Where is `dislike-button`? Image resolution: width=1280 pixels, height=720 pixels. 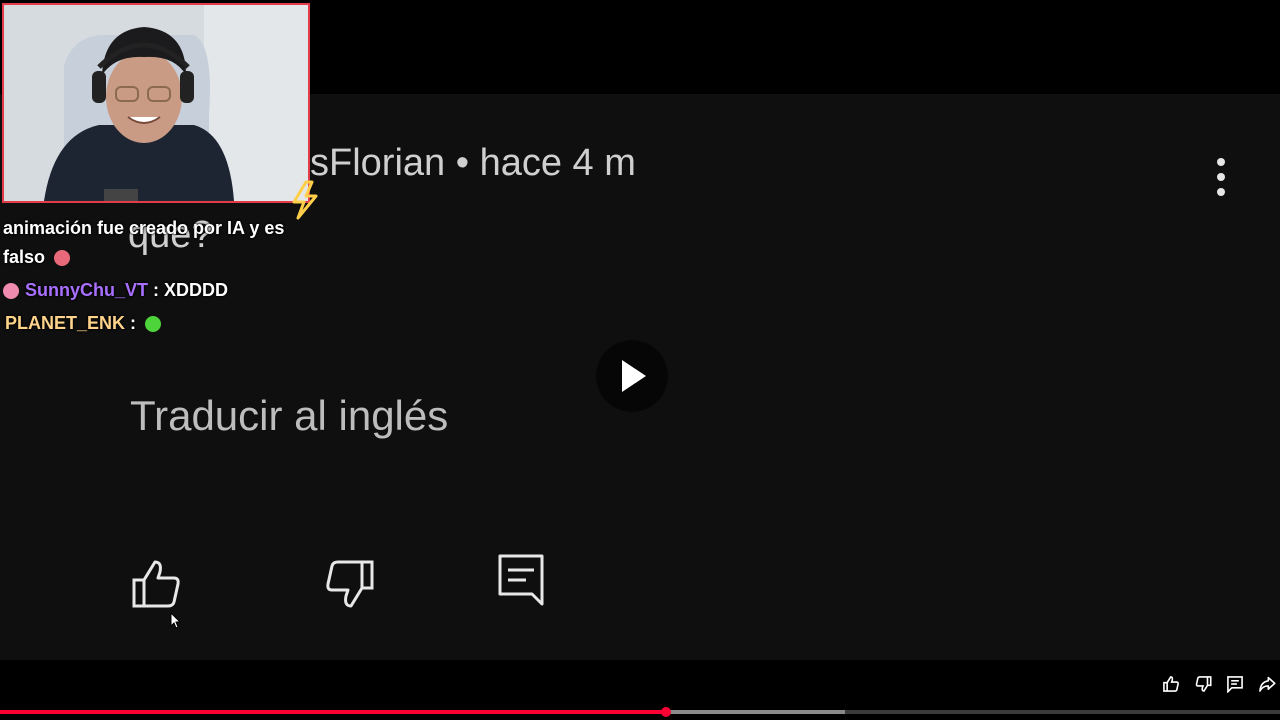
dislike-button is located at coordinates (1203, 684).